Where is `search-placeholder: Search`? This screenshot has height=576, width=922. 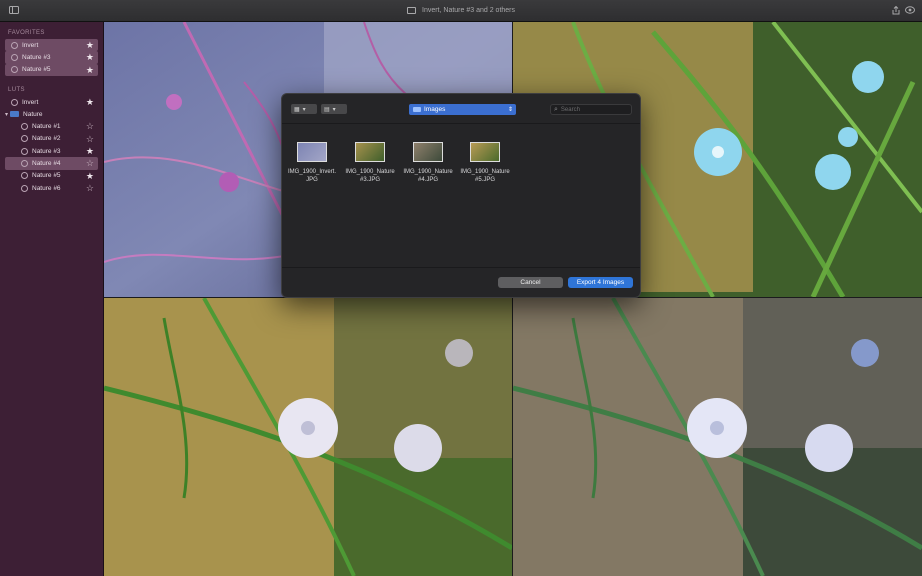
search-placeholder: Search is located at coordinates (570, 109).